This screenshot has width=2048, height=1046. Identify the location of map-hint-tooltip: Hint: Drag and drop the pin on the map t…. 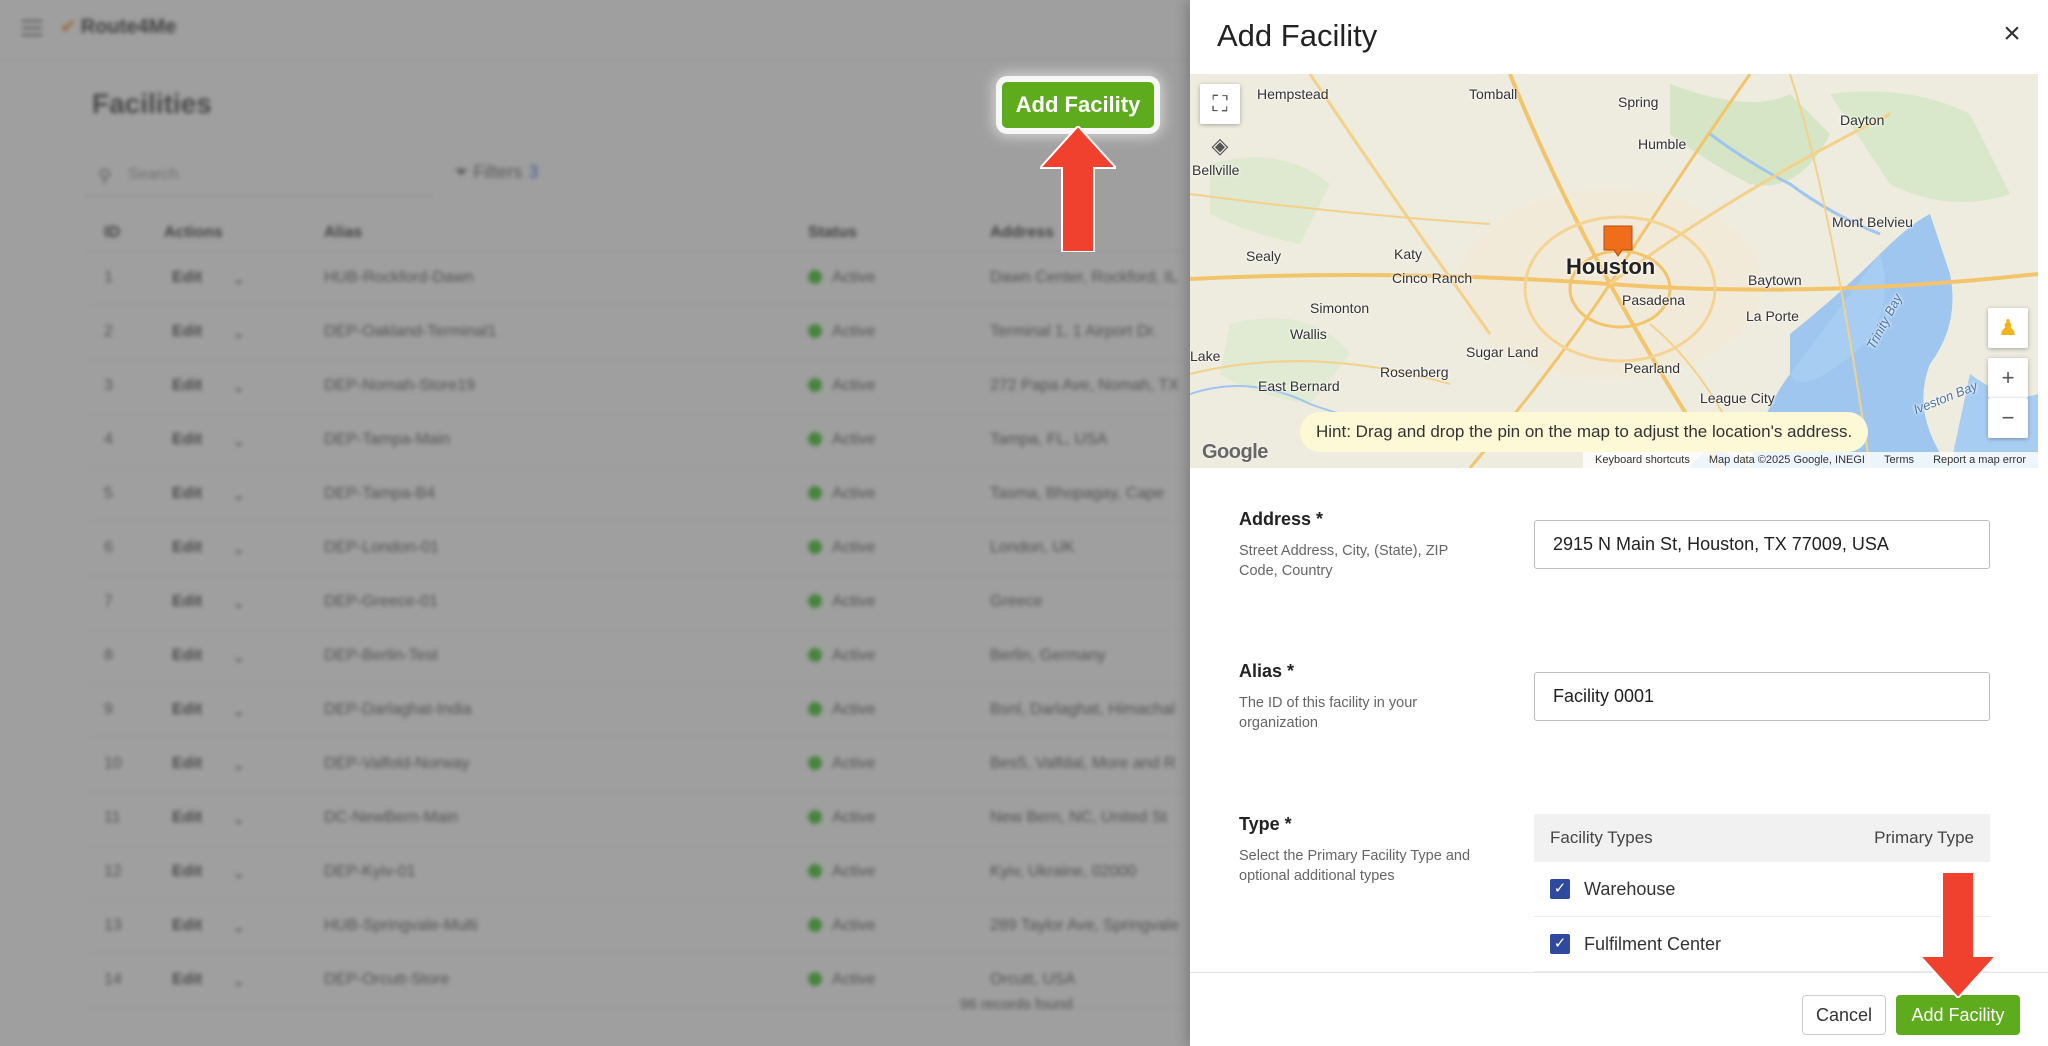
(1584, 432).